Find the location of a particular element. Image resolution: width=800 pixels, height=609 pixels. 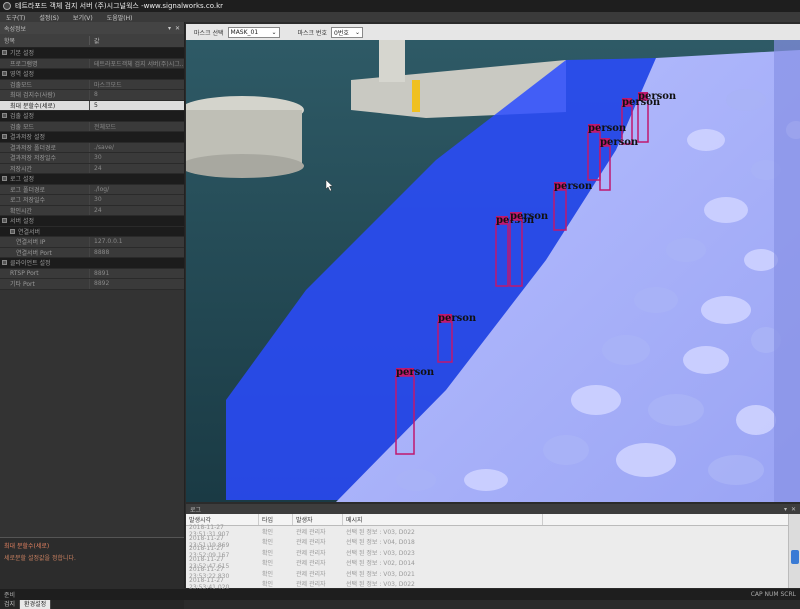

property-category: 서버 설정 is located at coordinates (92, 221).